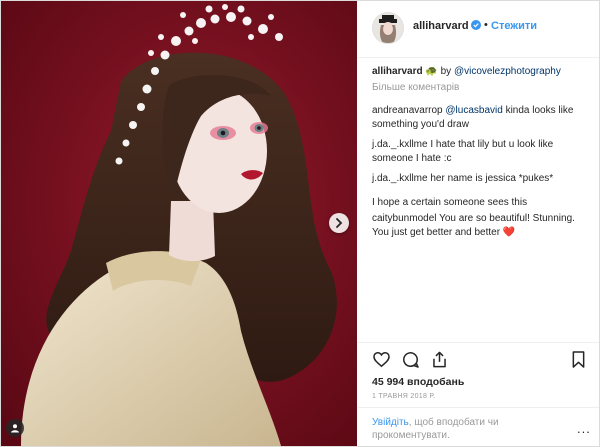 This screenshot has width=600, height=447. What do you see at coordinates (439, 359) in the screenshot?
I see `share-icon` at bounding box center [439, 359].